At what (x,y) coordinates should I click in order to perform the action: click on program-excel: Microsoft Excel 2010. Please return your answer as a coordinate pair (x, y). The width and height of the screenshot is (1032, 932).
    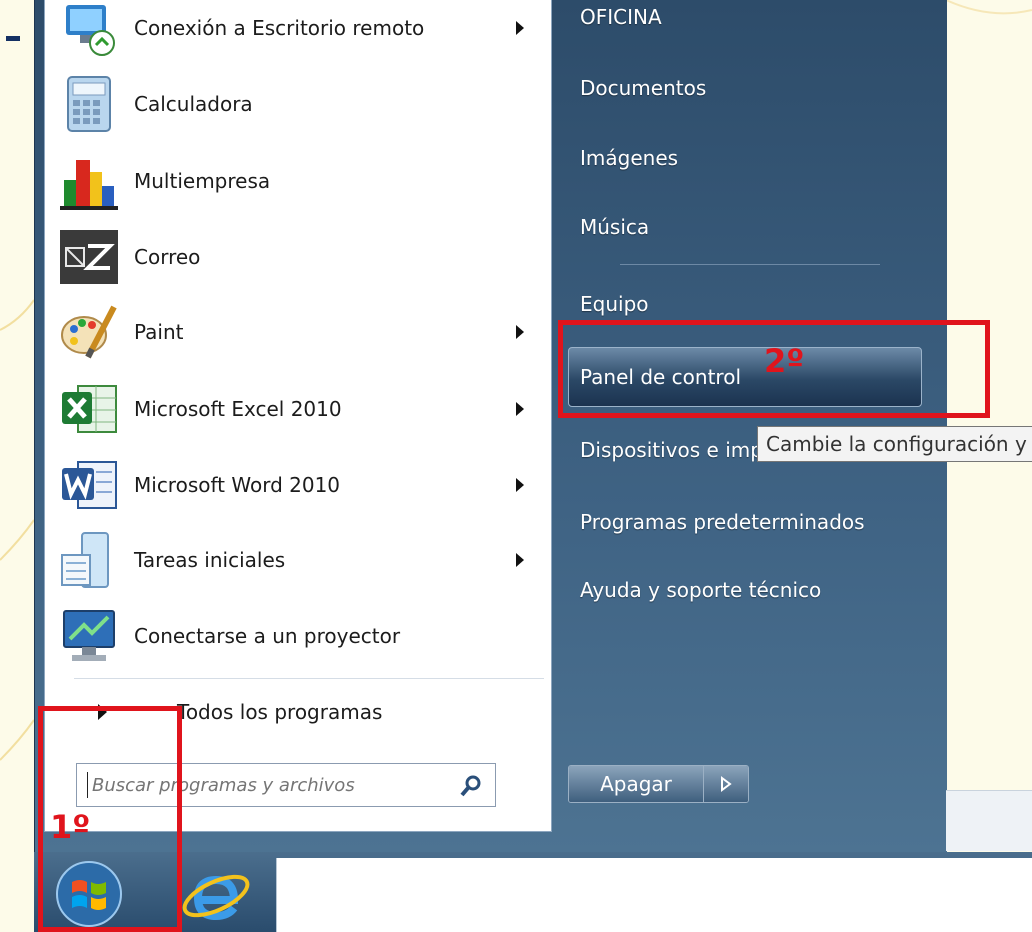
    Looking at the image, I should click on (301, 409).